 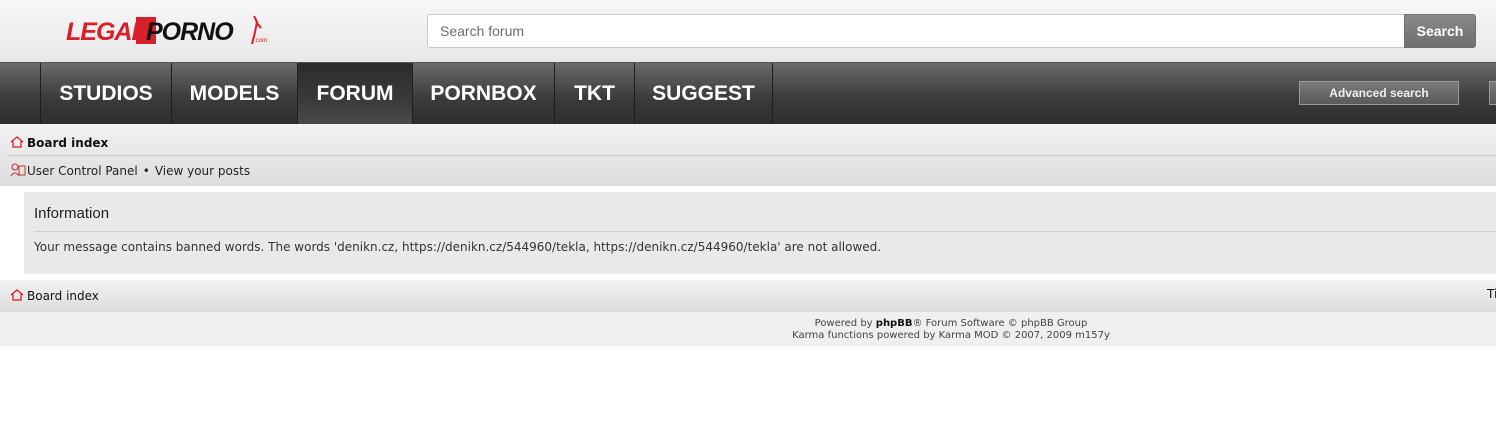 I want to click on search-input, so click(x=915, y=31).